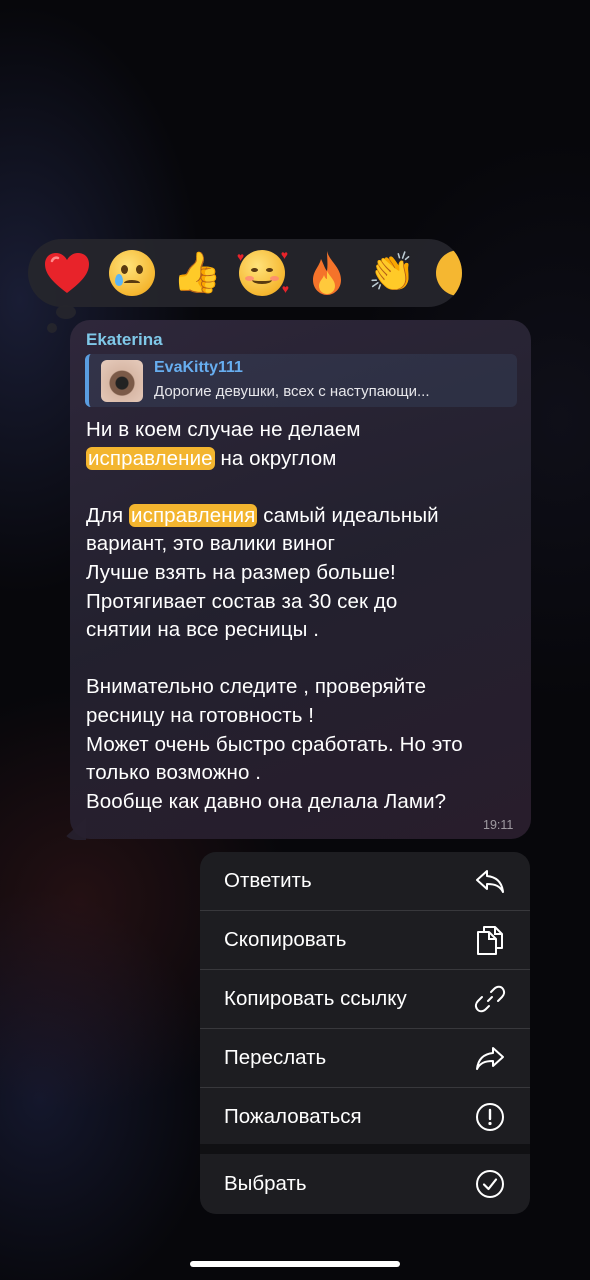 This screenshot has height=1280, width=590. Describe the element at coordinates (274, 744) in the screenshot. I see `message-line: Может очень быстро сработать. Но это` at that location.